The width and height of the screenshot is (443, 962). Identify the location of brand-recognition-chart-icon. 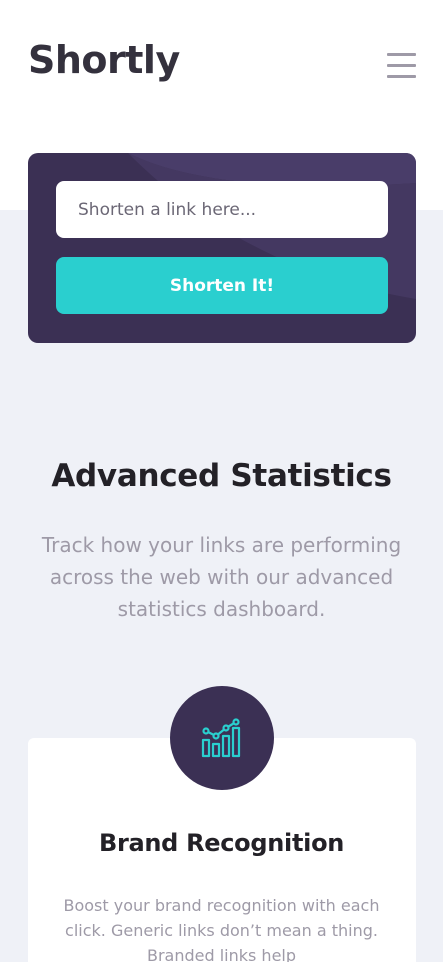
(221, 738).